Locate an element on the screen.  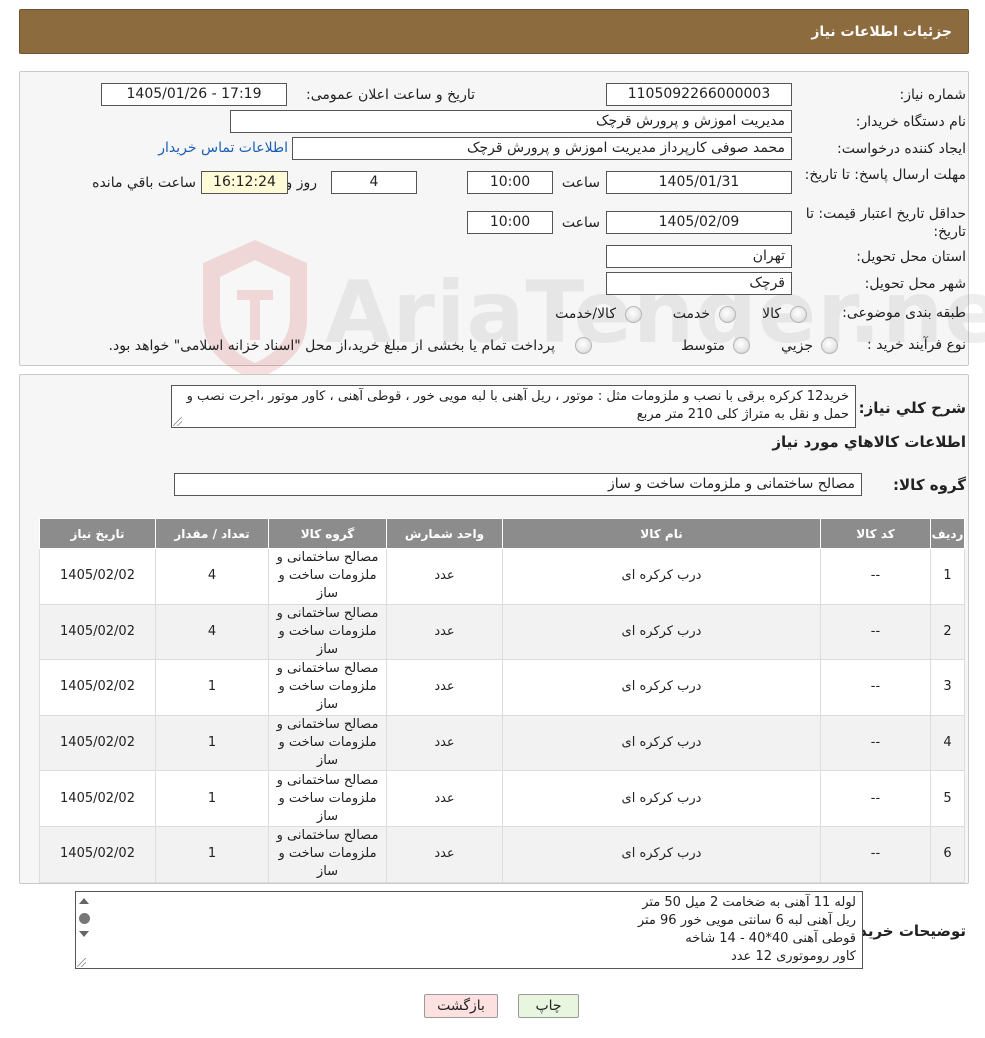
note-line: لوله 11 آهنی به ضخامت 2 میل 50 متر is located at coordinates (749, 902).